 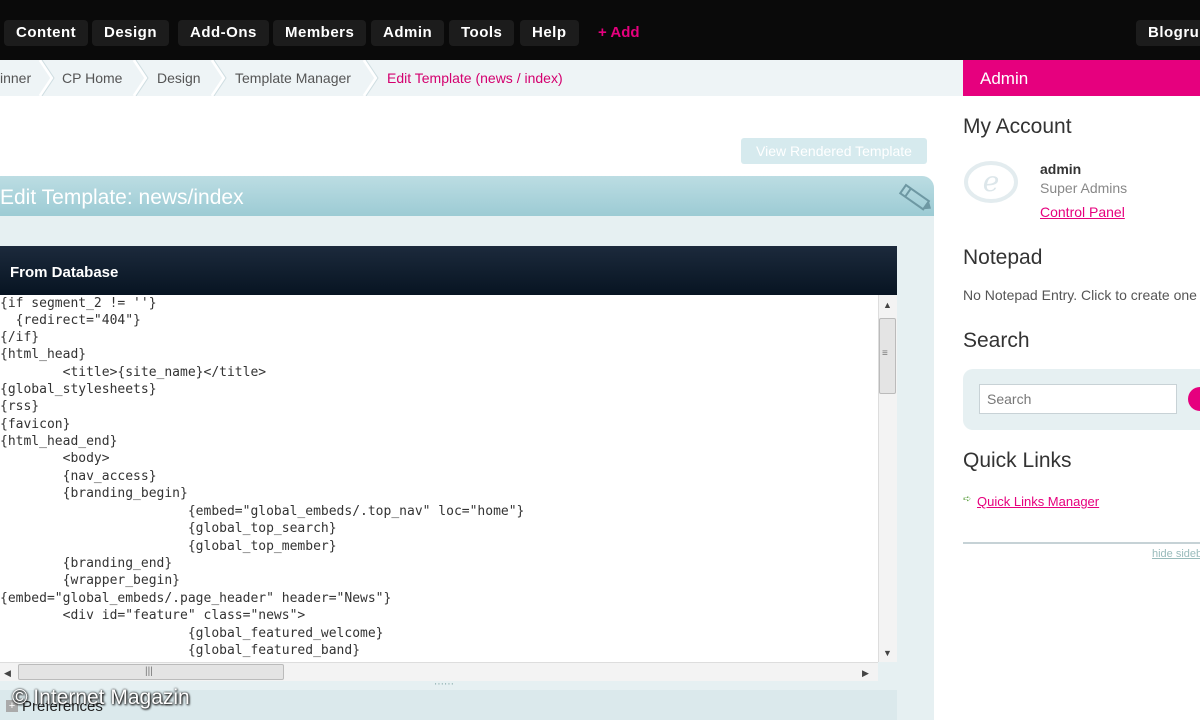 What do you see at coordinates (78, 303) in the screenshot?
I see `code-line: {if segment_2 != ''}` at bounding box center [78, 303].